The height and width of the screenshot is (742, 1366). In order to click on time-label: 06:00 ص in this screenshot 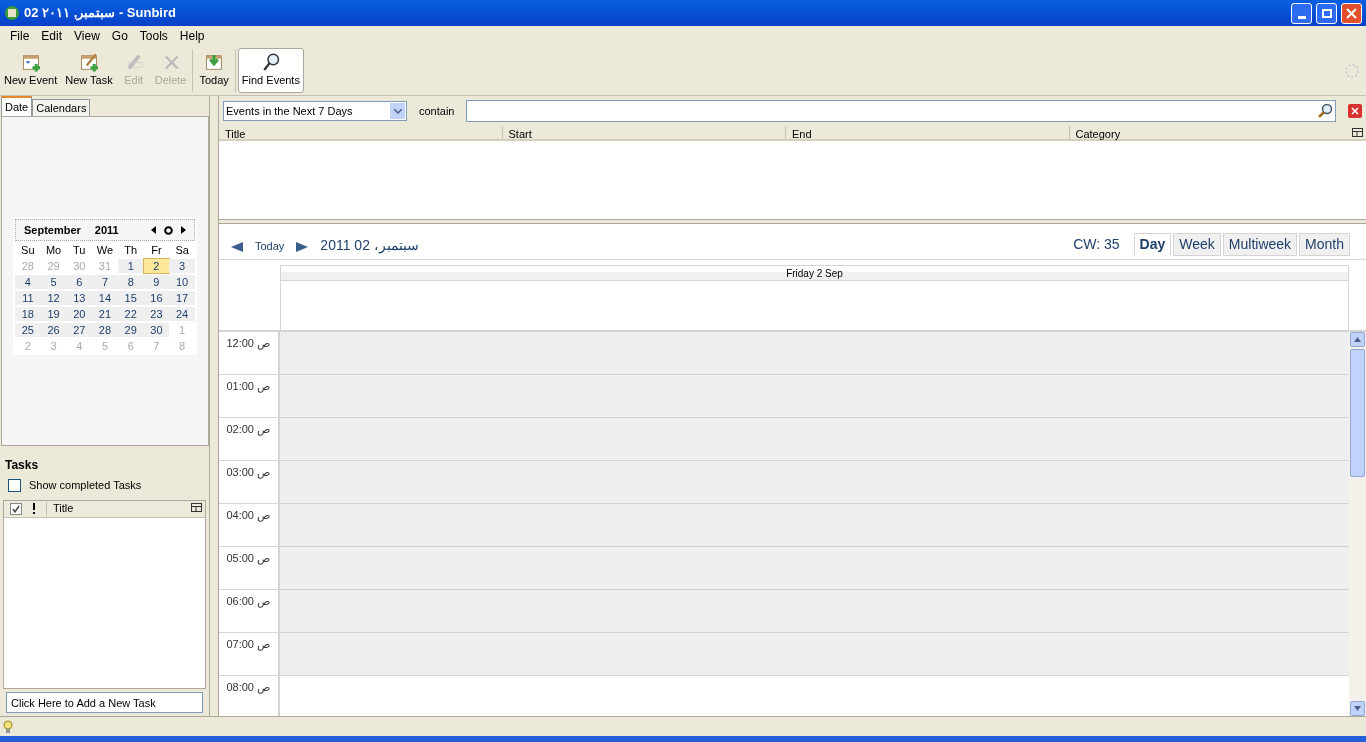, I will do `click(248, 602)`.